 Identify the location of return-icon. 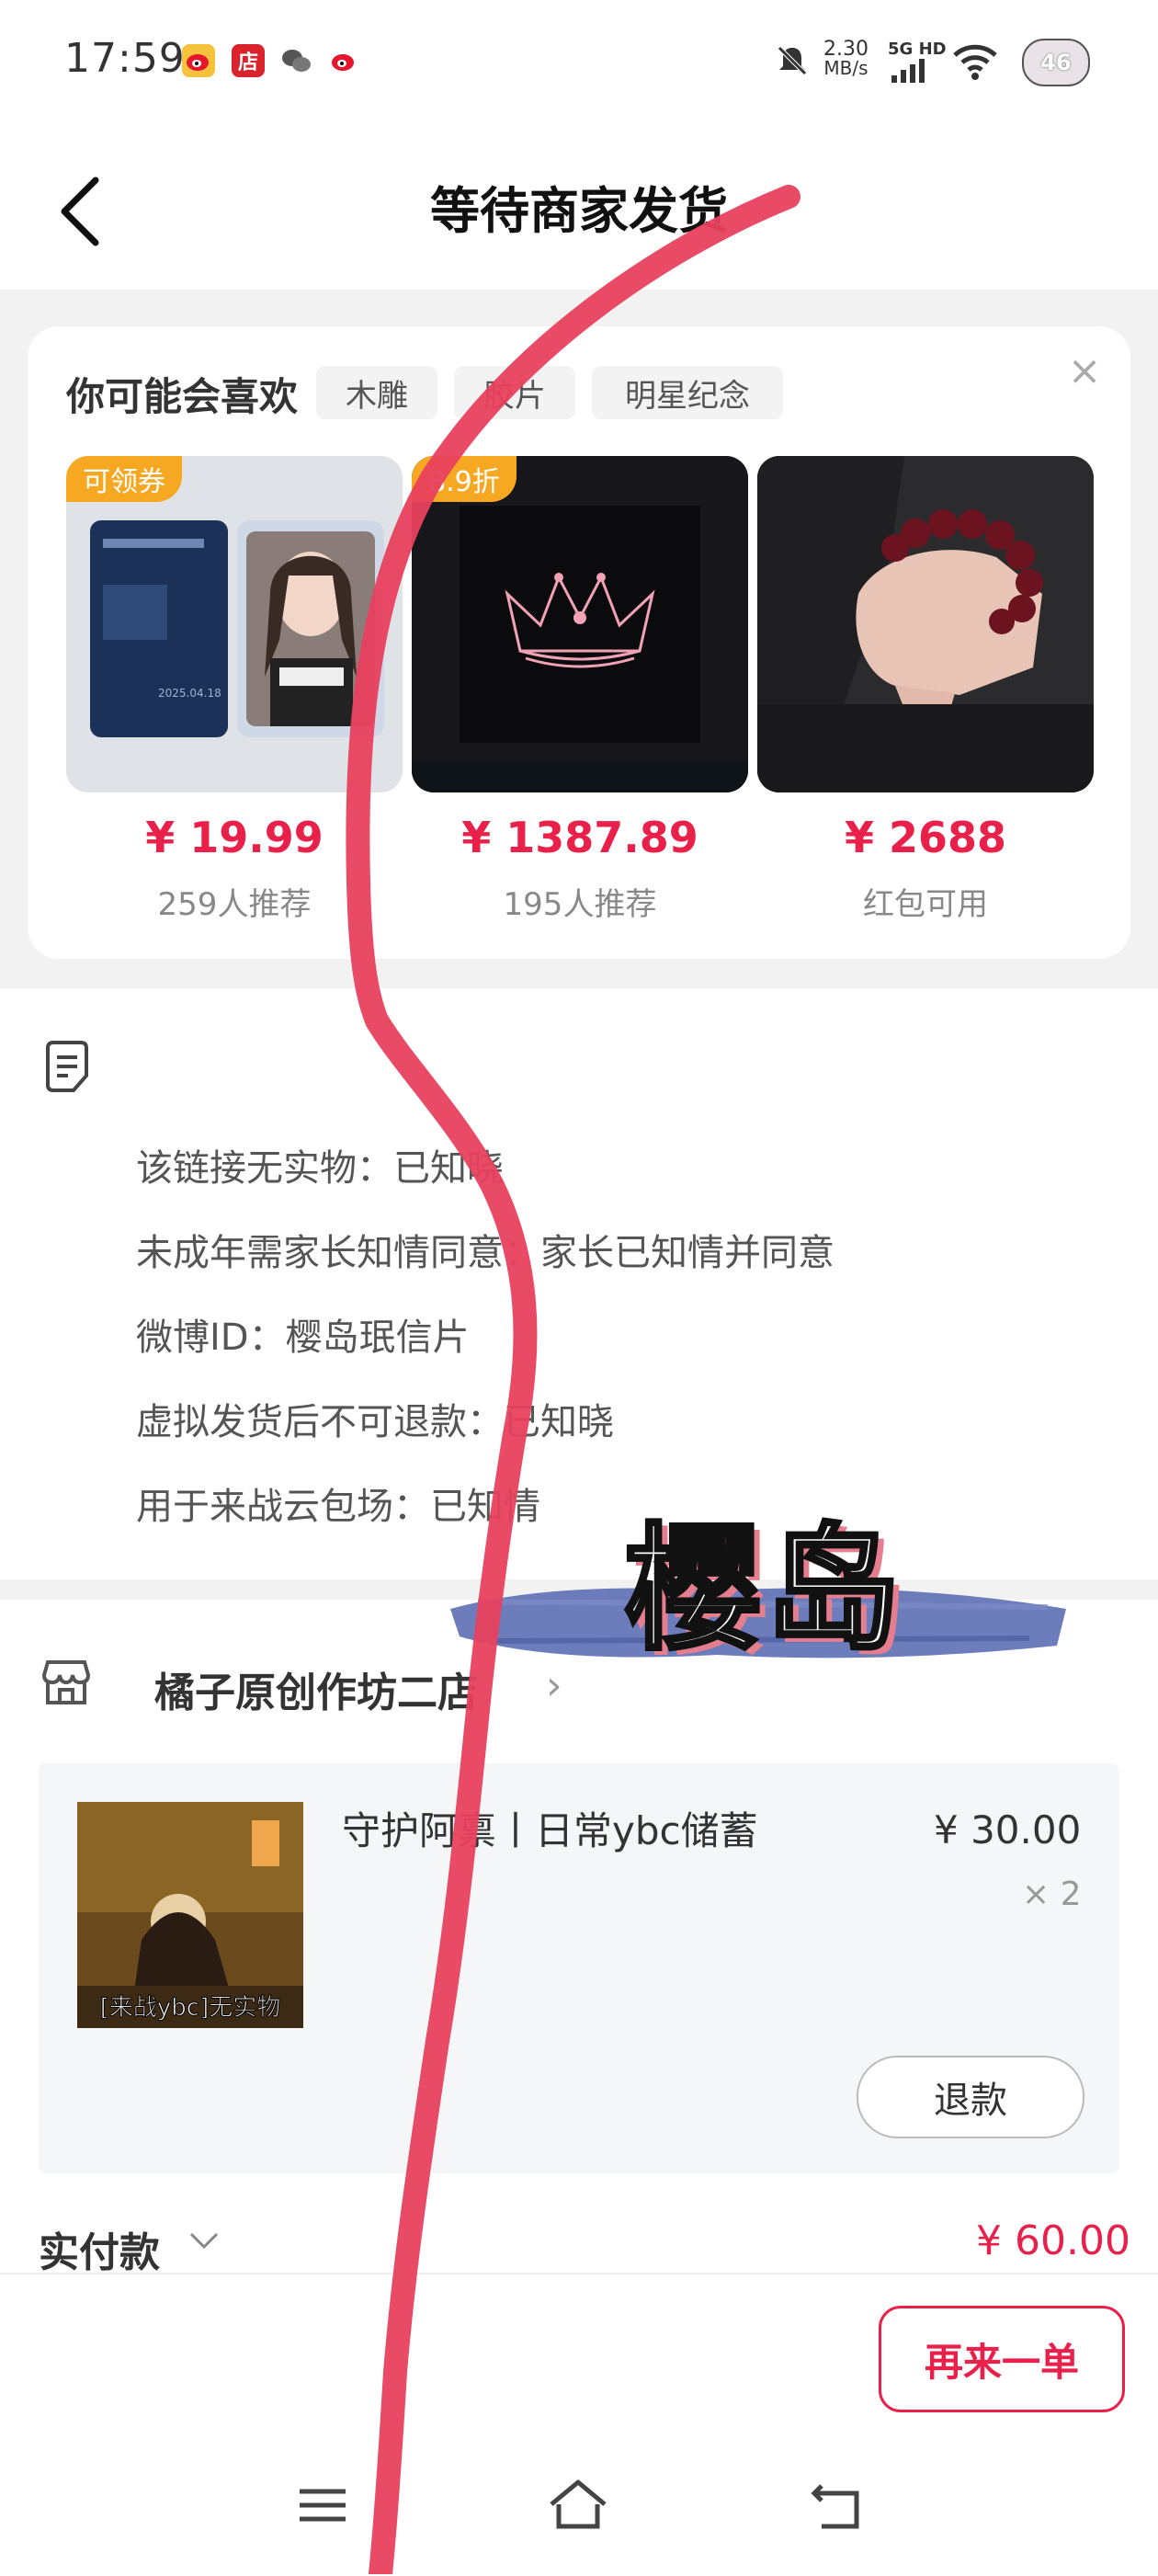
(837, 2505).